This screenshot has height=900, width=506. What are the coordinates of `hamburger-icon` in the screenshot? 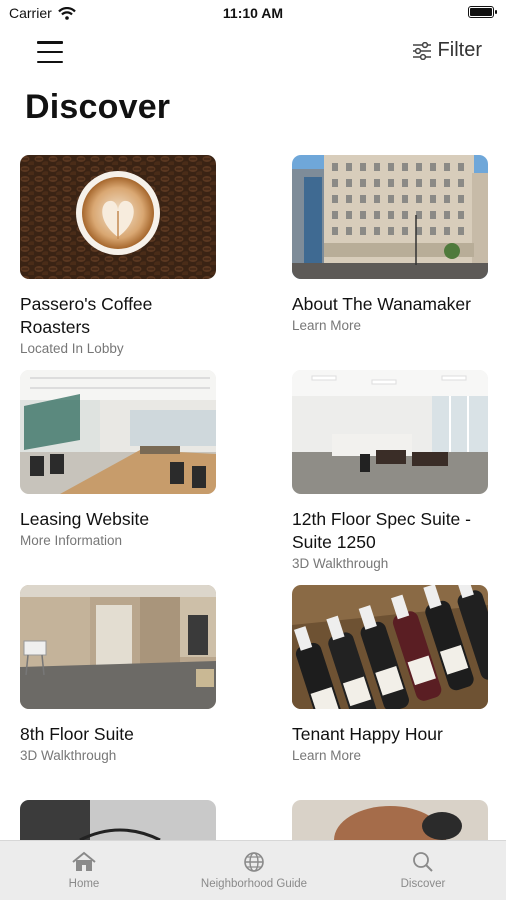 It's located at (50, 52).